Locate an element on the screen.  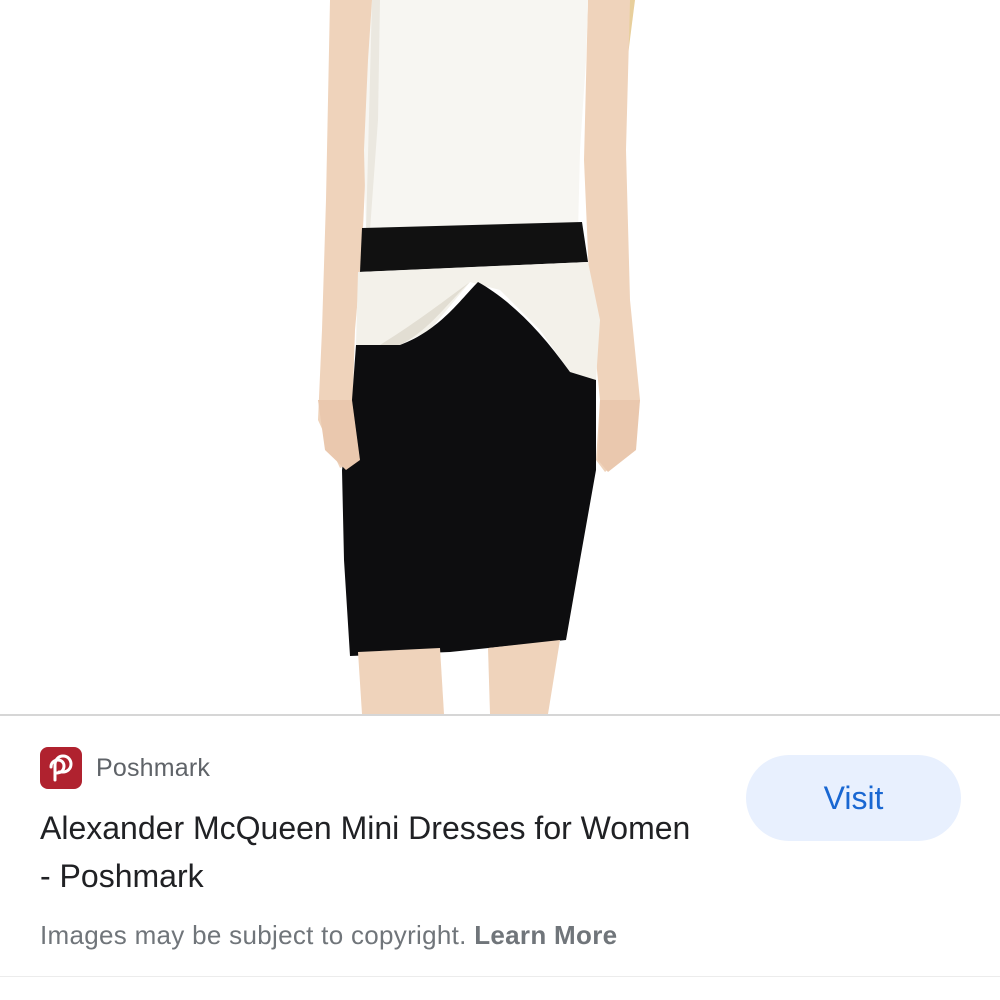
learn-more-link: Learn More is located at coordinates (545, 935).